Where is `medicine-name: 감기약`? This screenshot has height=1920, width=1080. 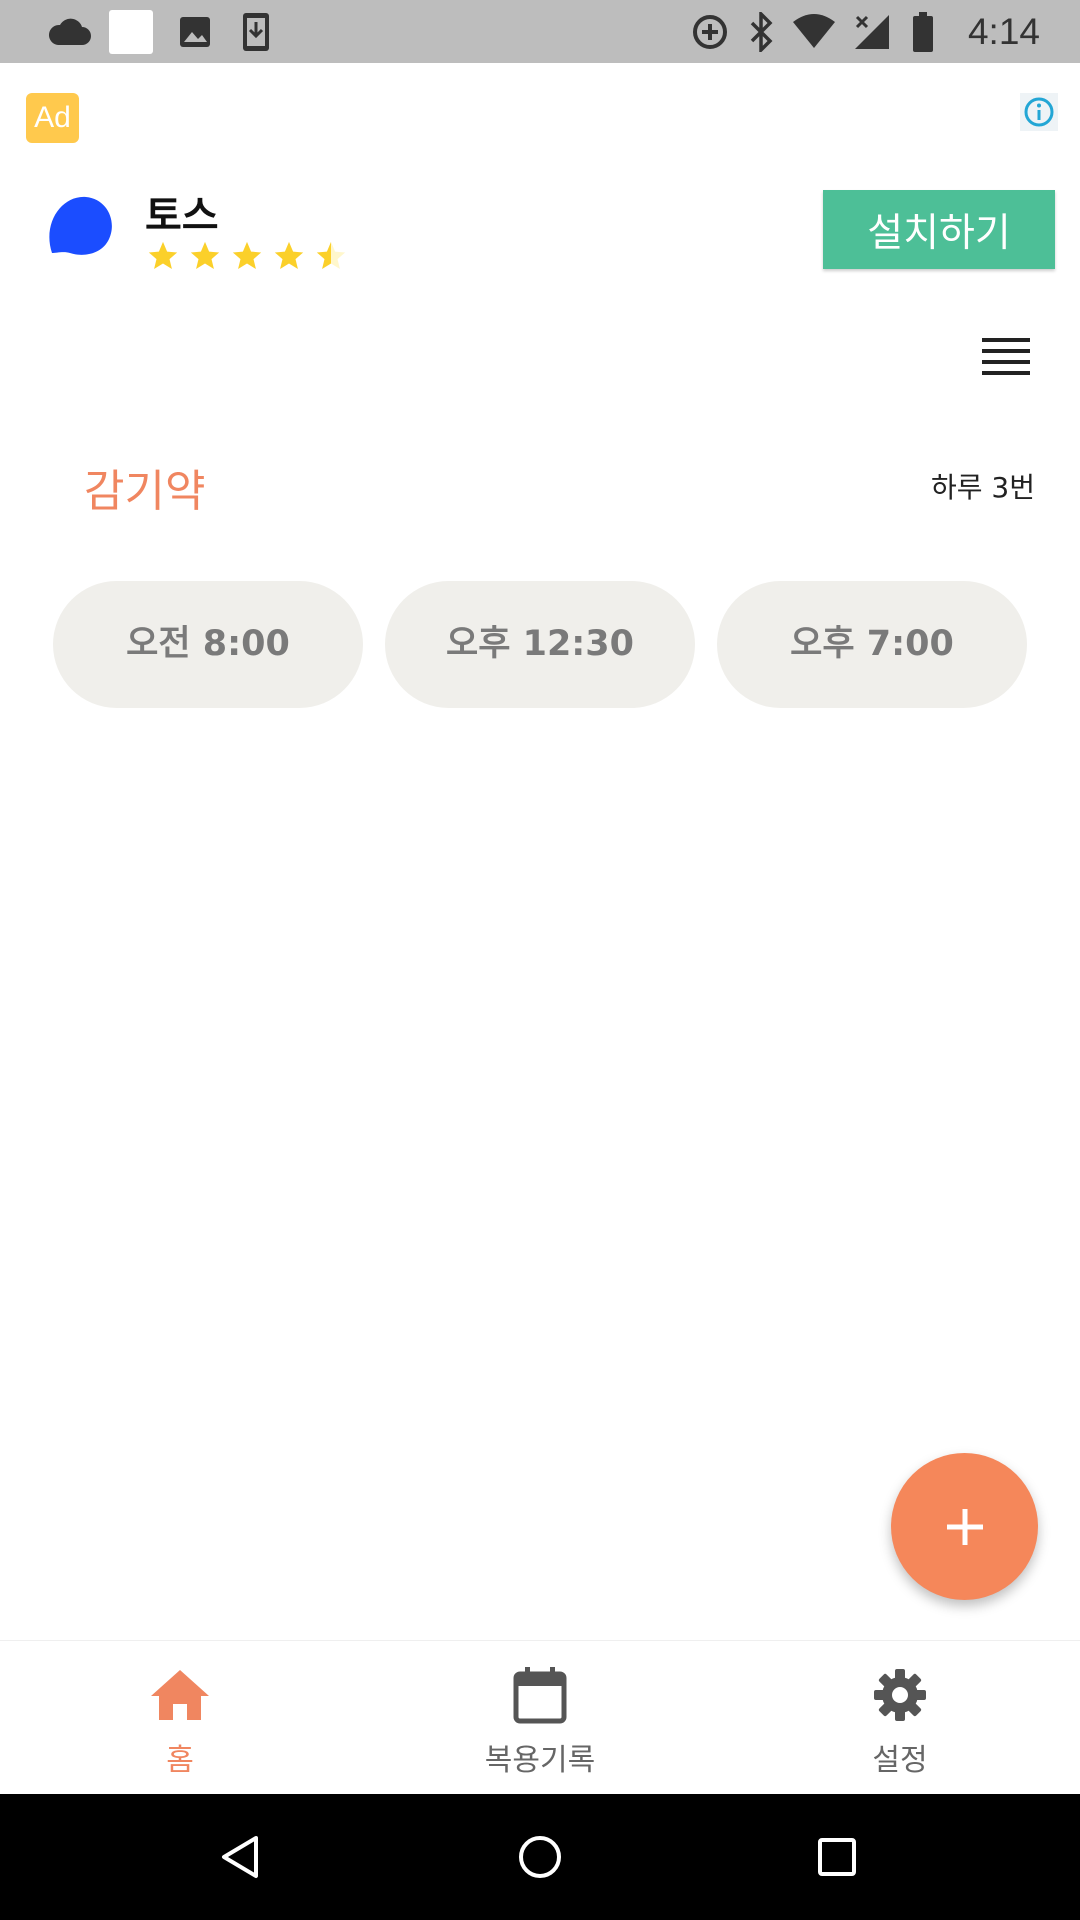
medicine-name: 감기약 is located at coordinates (144, 487).